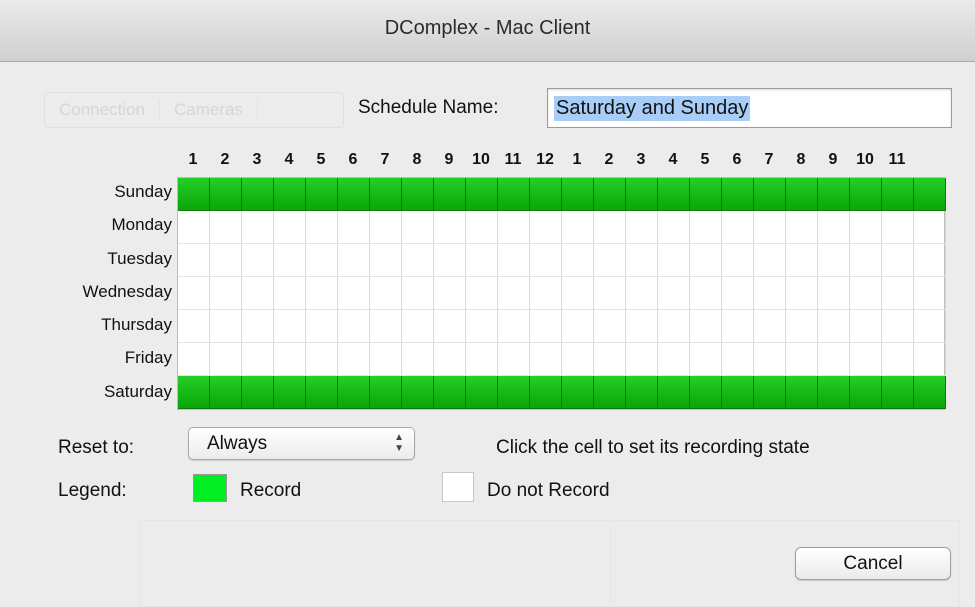 Image resolution: width=975 pixels, height=607 pixels. Describe the element at coordinates (873, 563) in the screenshot. I see `cancel-button: Cancel` at that location.